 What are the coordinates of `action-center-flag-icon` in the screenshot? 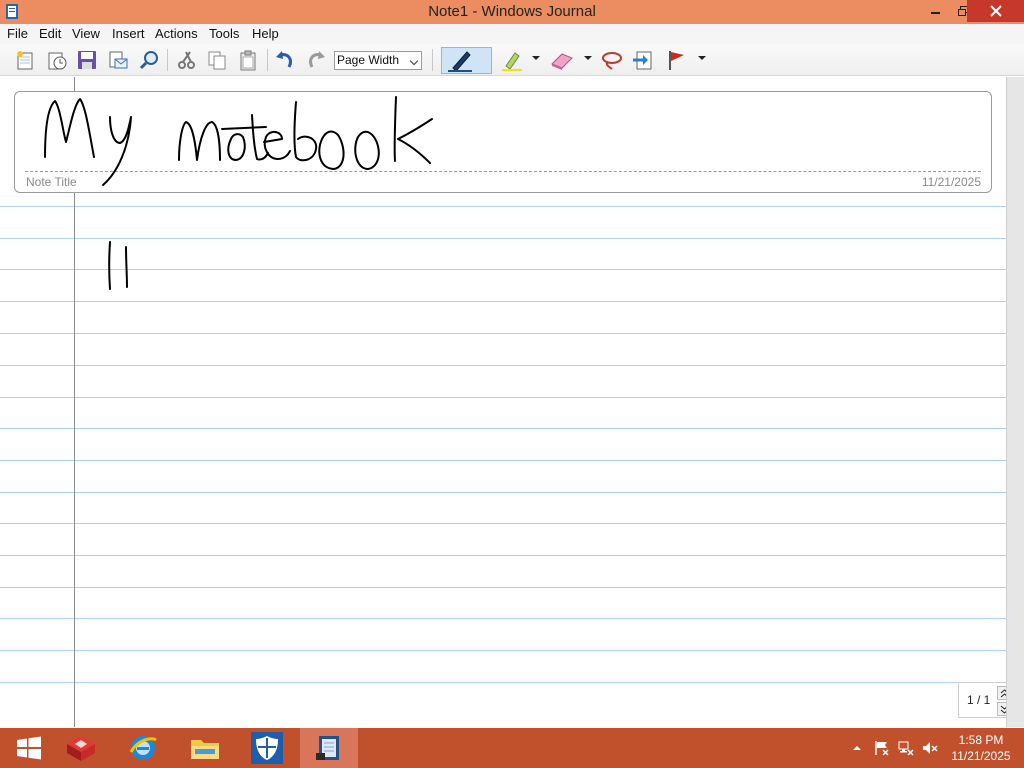 It's located at (882, 748).